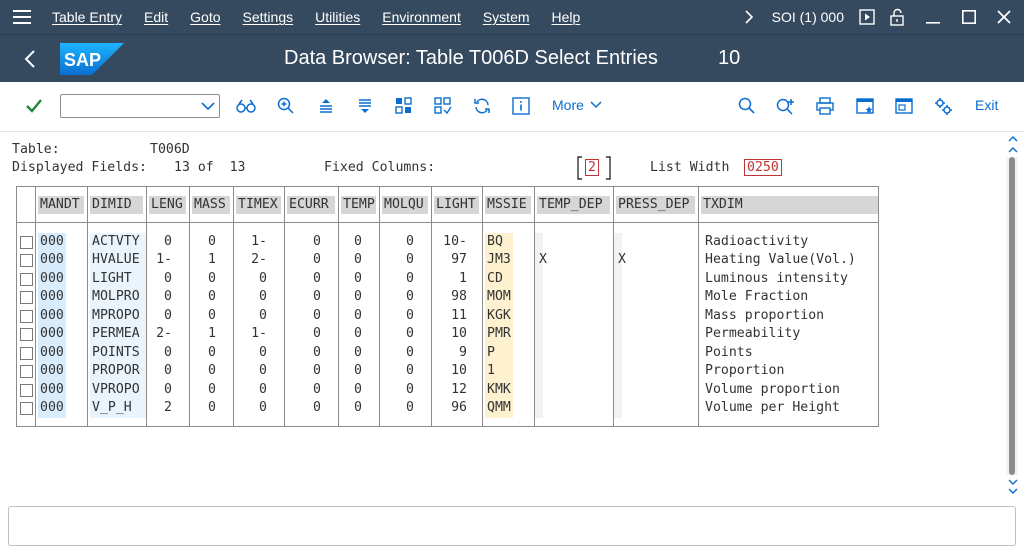 The image size is (1024, 553). What do you see at coordinates (168, 407) in the screenshot?
I see `cell-leng: 2` at bounding box center [168, 407].